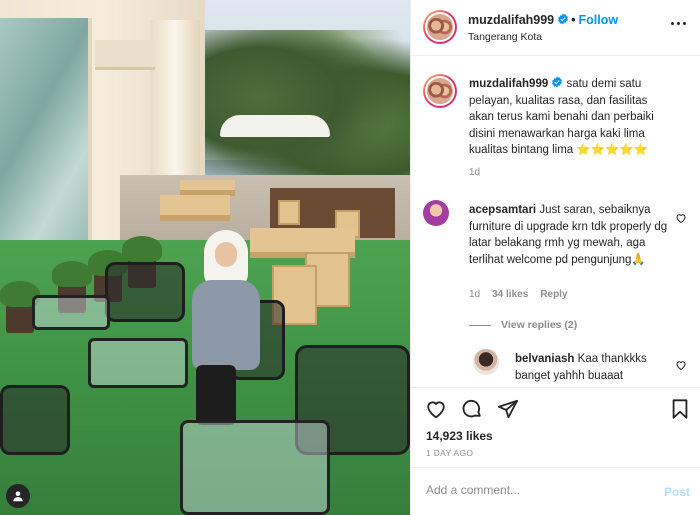 This screenshot has height=515, width=700. I want to click on author-line: muzdalifah999 • Follow, so click(543, 20).